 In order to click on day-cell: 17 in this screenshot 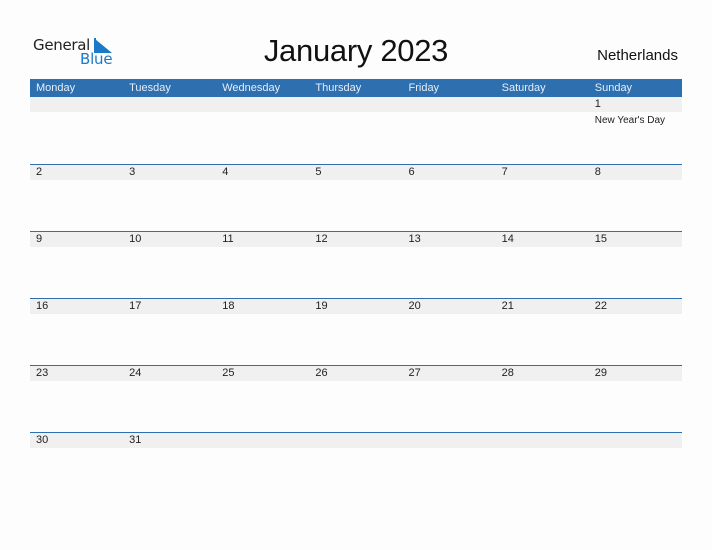, I will do `click(169, 332)`.